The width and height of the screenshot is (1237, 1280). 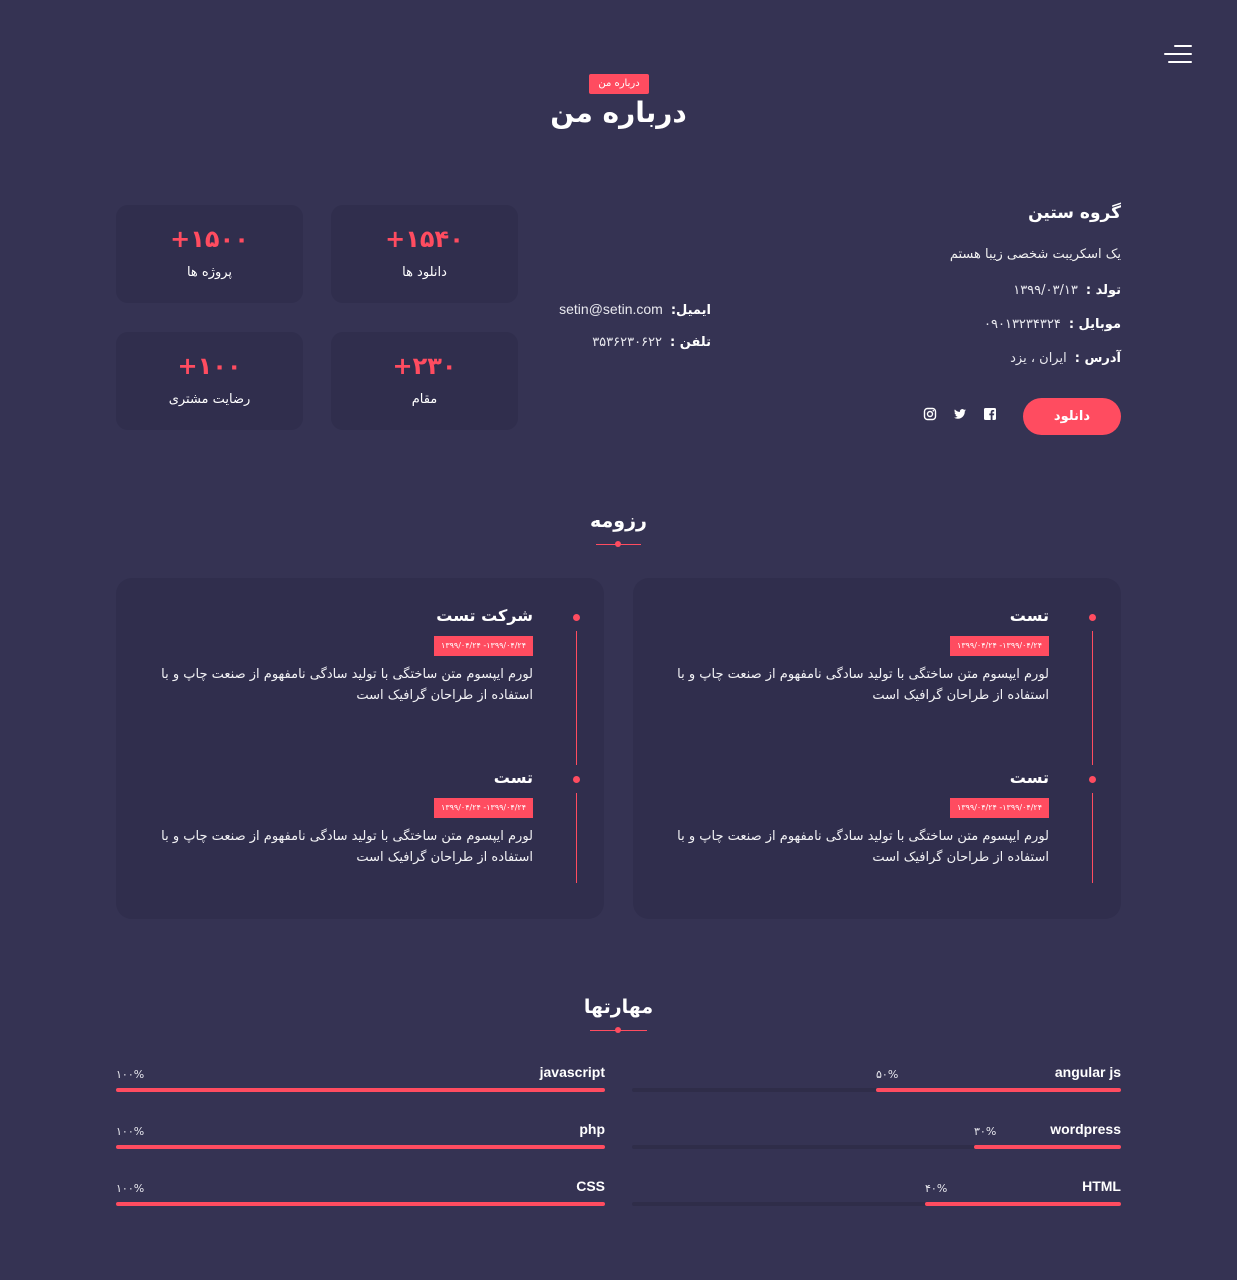 I want to click on stat-card-awards: +۲۳۰ مقام, so click(x=424, y=381).